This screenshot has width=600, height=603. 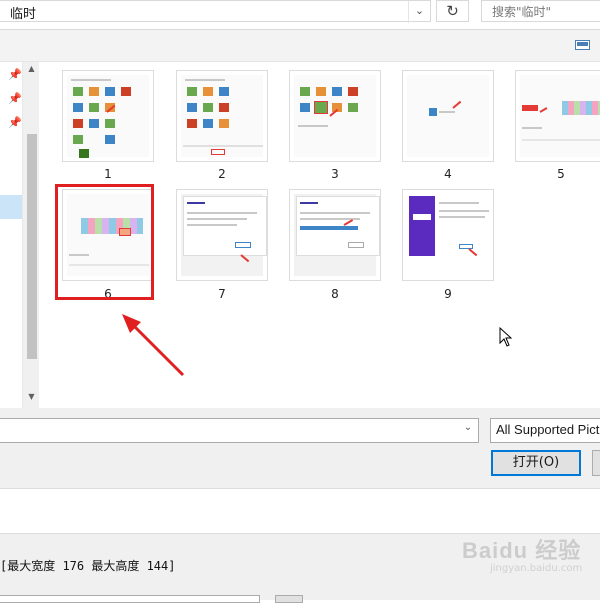 I want to click on open-button: 打开(O), so click(x=536, y=463).